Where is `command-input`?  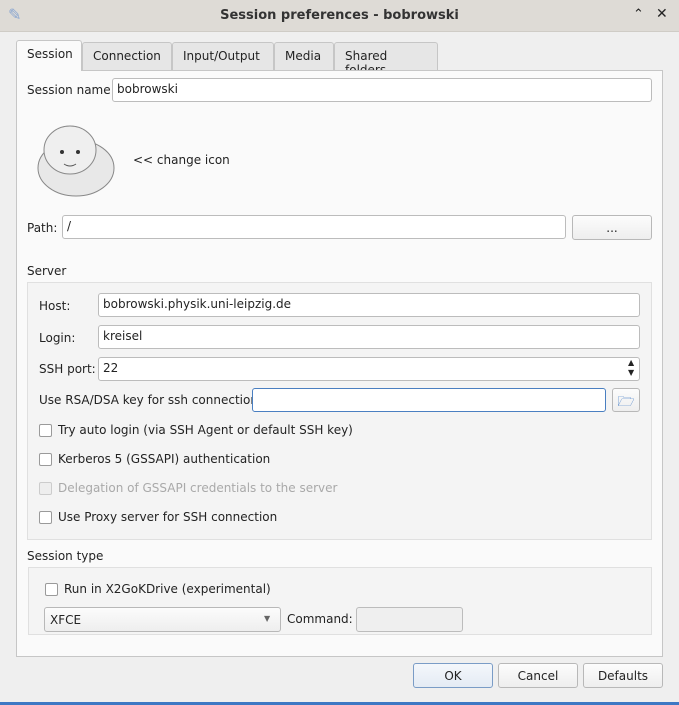
command-input is located at coordinates (409, 619).